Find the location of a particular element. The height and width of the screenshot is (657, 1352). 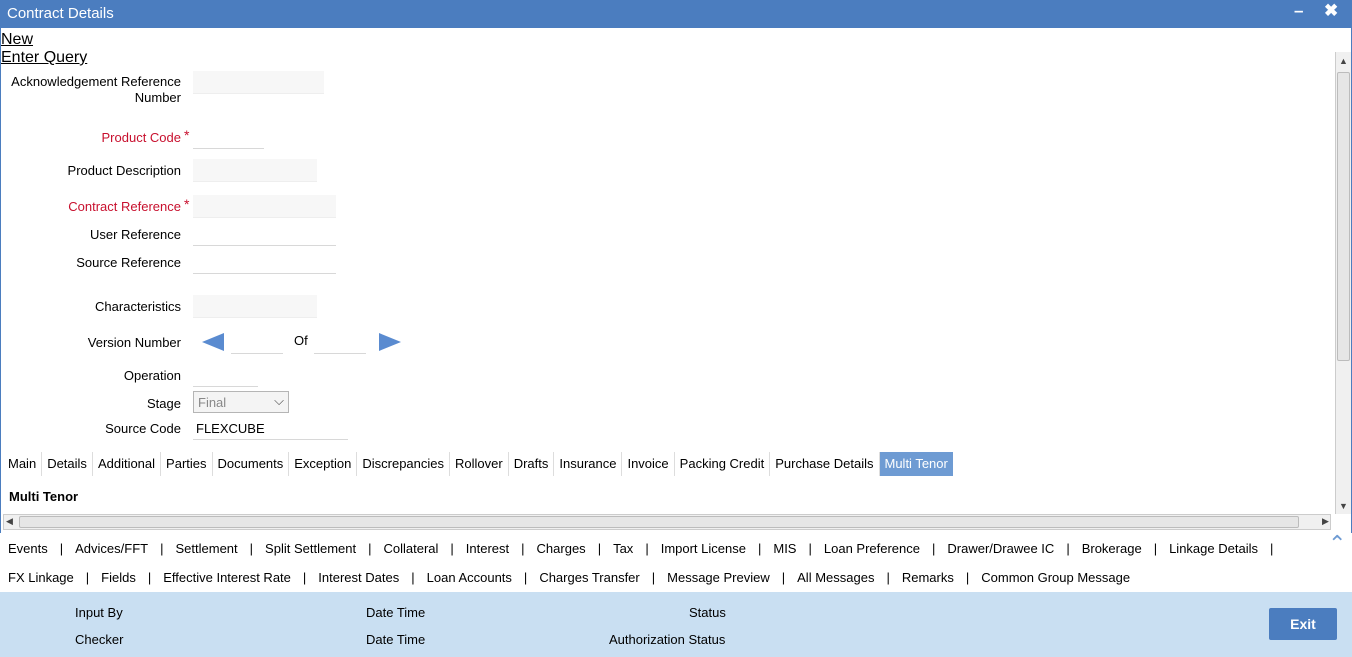

toolbar-link-events: Events is located at coordinates (28, 548).